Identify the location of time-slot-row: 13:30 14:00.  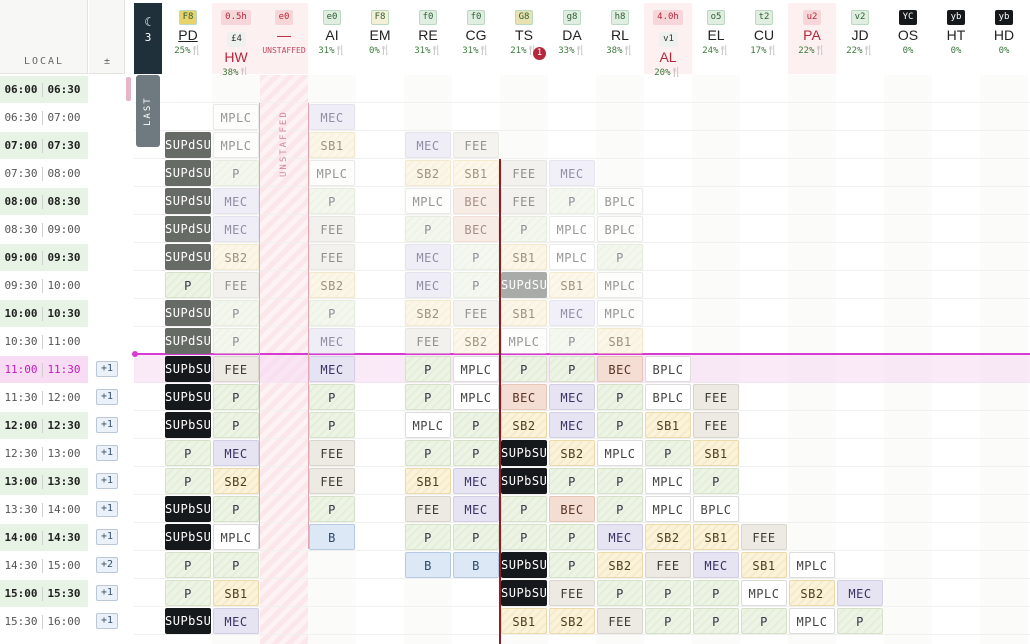
(44, 509).